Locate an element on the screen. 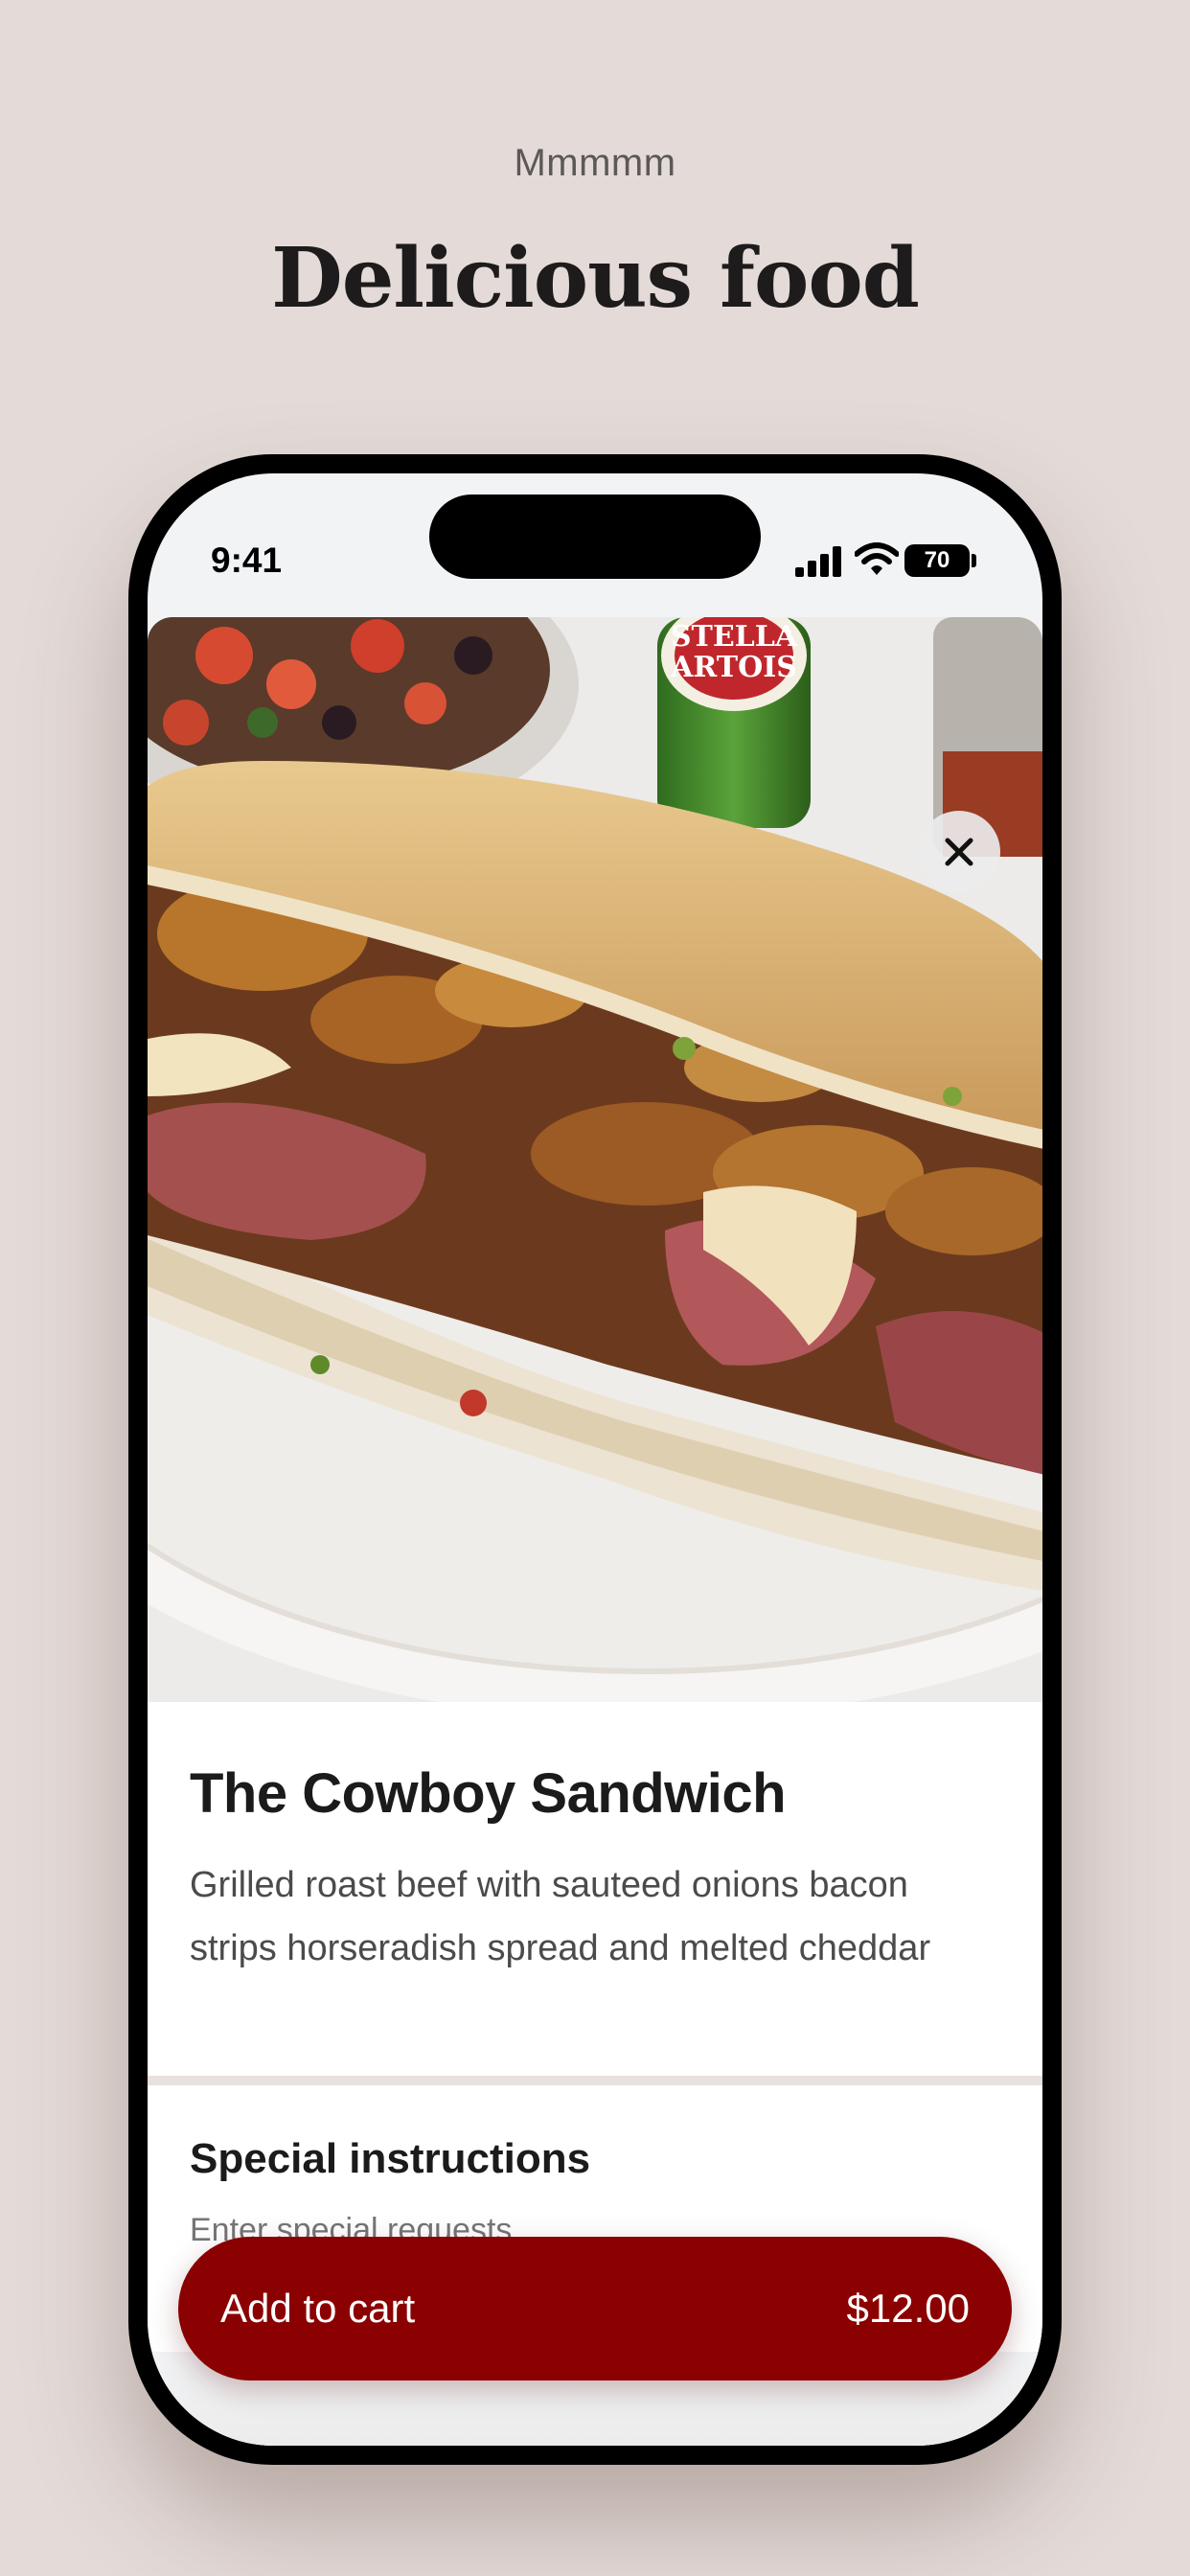 This screenshot has width=1190, height=2576. close-button is located at coordinates (959, 852).